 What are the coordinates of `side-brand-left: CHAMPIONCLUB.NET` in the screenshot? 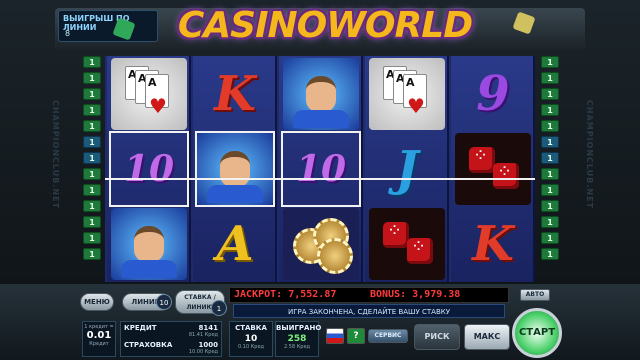 It's located at (55, 154).